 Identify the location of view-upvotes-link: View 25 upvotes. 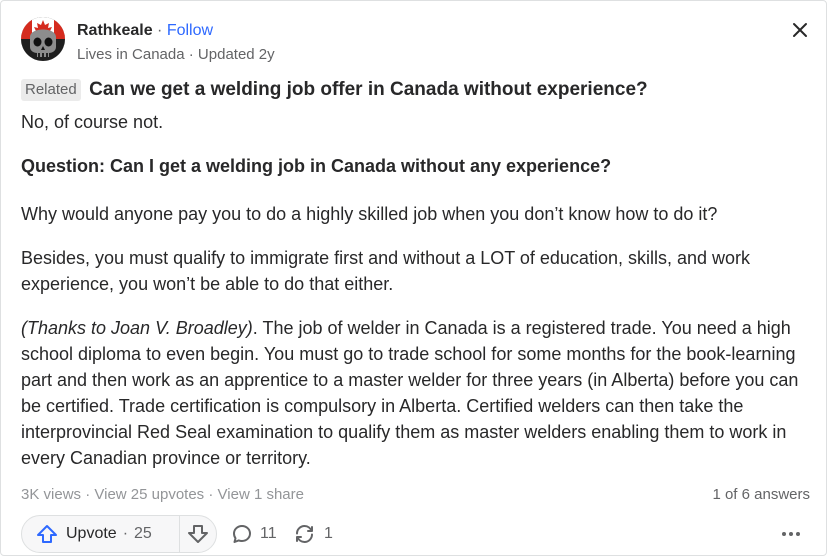
(149, 494).